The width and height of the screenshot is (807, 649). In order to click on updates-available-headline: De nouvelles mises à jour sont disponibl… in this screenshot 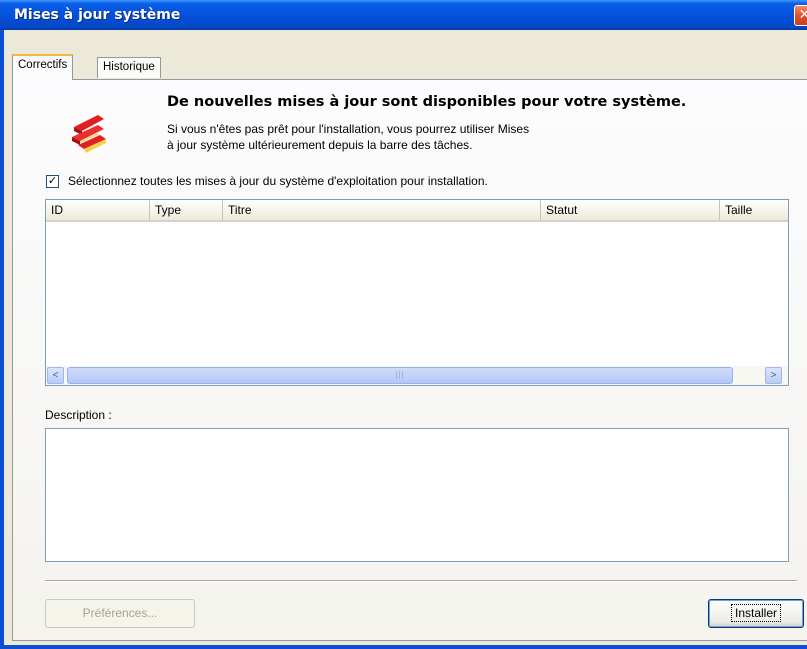, I will do `click(427, 102)`.